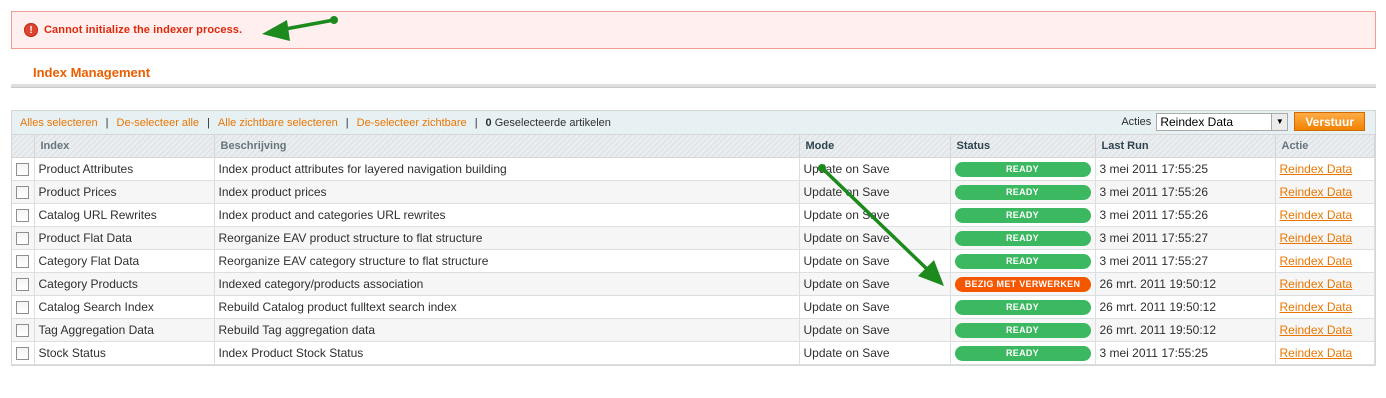  I want to click on header-status: Status, so click(1023, 146).